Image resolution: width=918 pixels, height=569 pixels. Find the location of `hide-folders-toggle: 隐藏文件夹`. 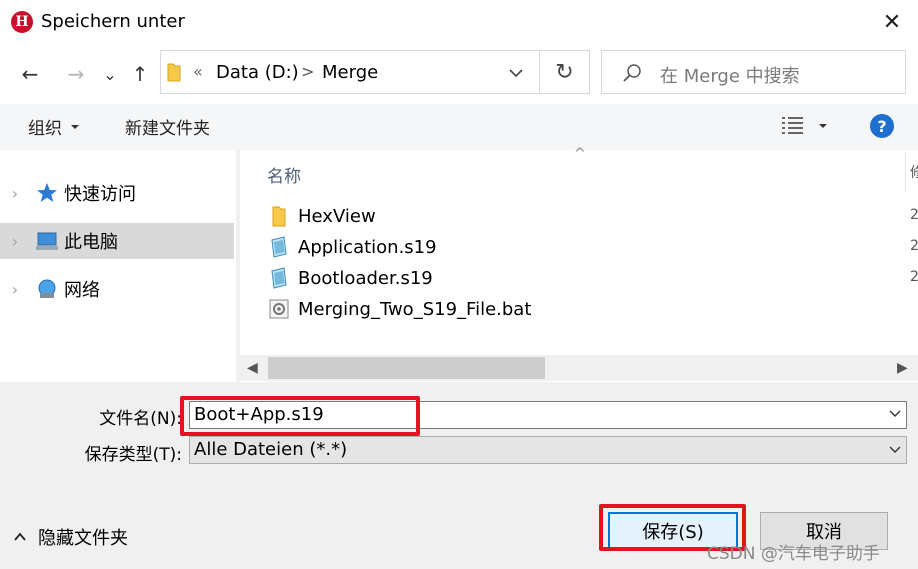

hide-folders-toggle: 隐藏文件夹 is located at coordinates (71, 537).